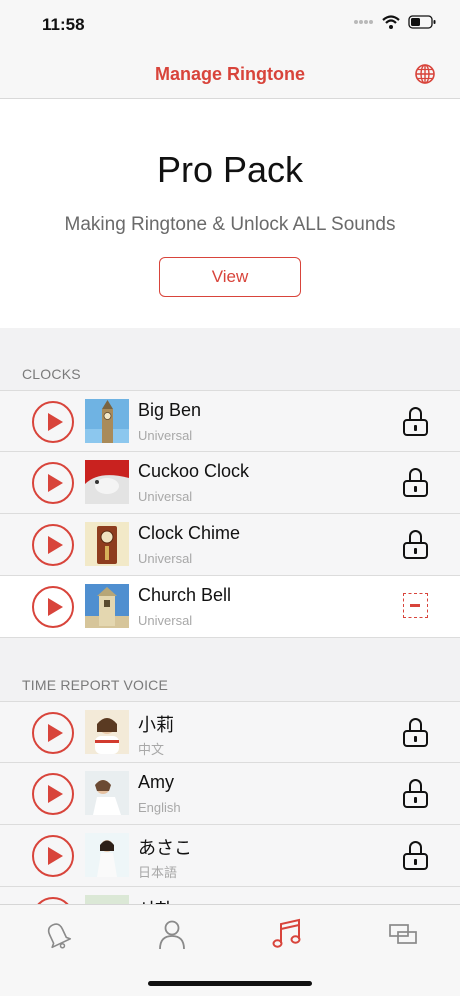  Describe the element at coordinates (230, 421) in the screenshot. I see `ringtone-row: Big Ben Universal` at that location.